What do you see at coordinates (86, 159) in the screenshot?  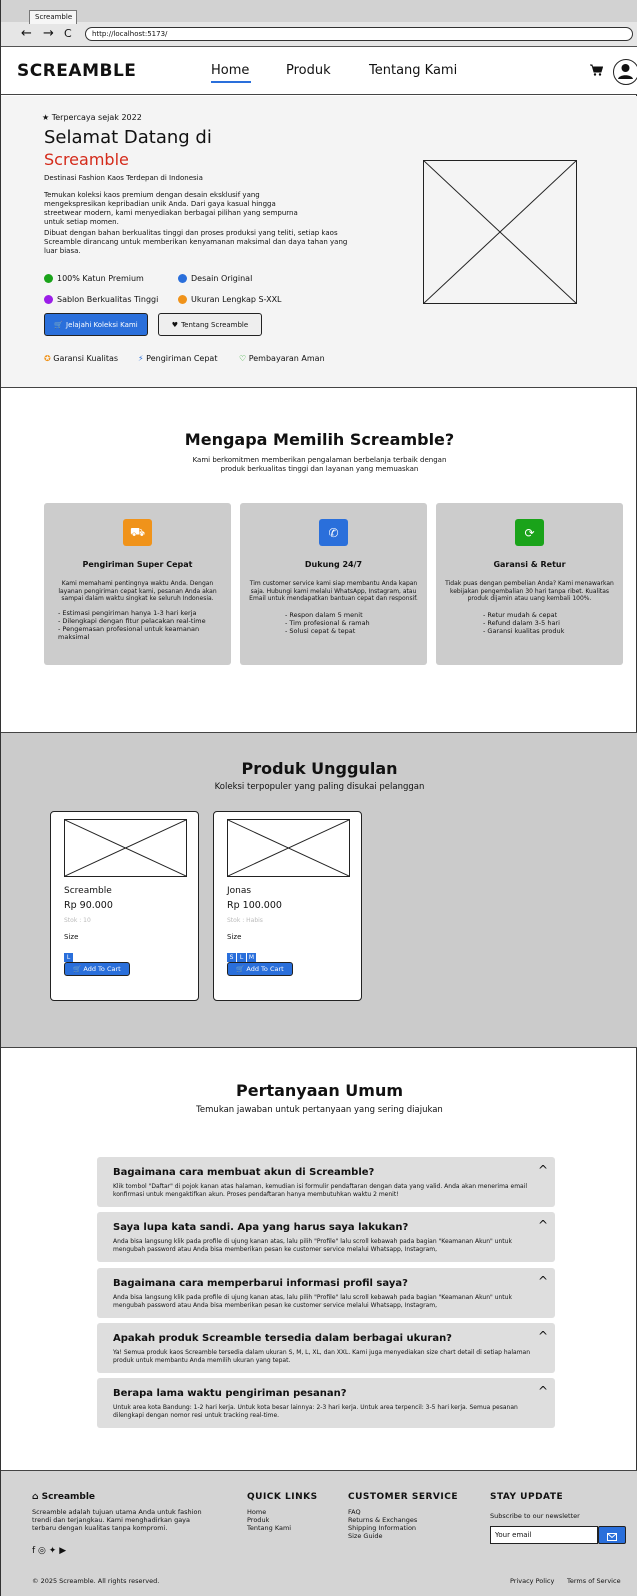 I see `hero-title-brand: Screamble` at bounding box center [86, 159].